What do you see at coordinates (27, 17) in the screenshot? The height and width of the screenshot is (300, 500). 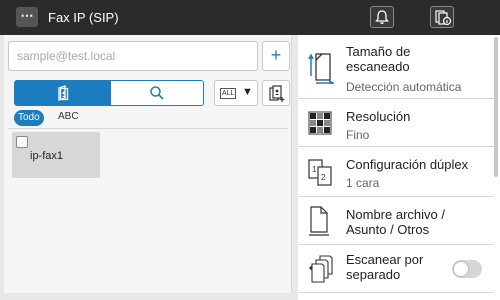 I see `menu-button: ⋯` at bounding box center [27, 17].